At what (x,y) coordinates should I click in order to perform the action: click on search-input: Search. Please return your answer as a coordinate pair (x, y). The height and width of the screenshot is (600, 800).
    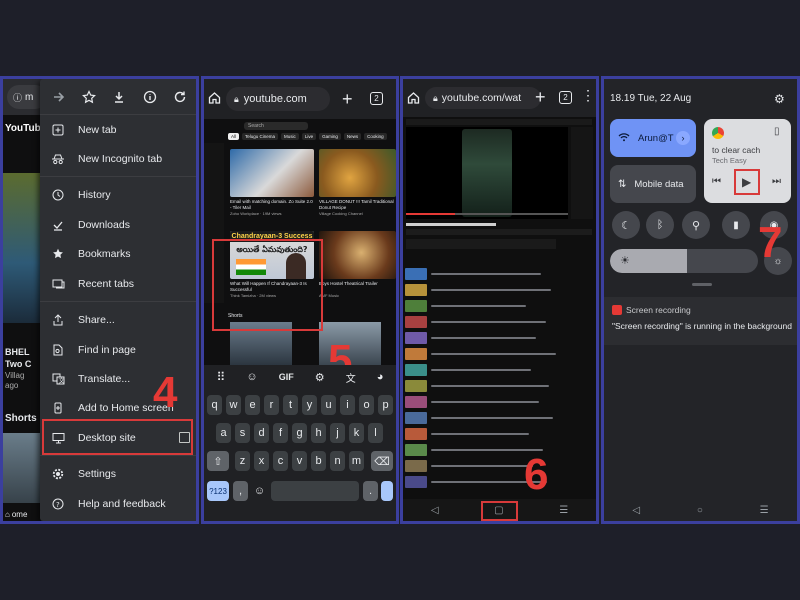
    Looking at the image, I should click on (276, 126).